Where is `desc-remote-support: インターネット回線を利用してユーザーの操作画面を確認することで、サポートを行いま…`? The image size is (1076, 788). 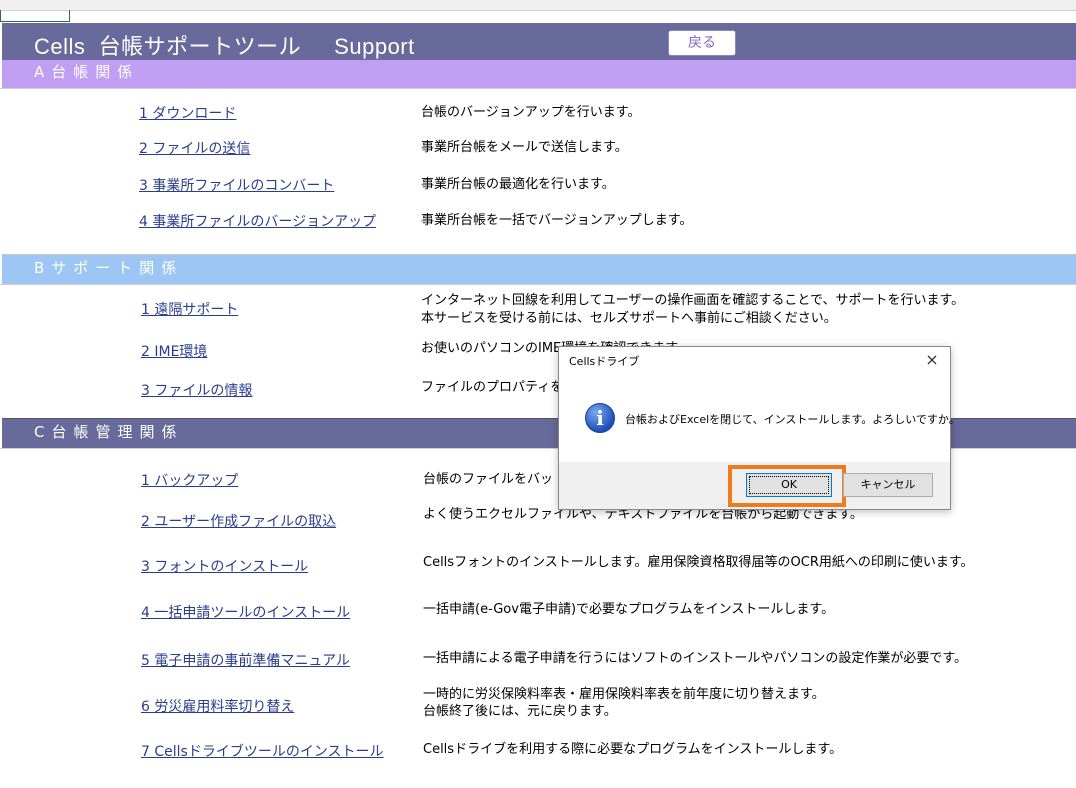
desc-remote-support: インターネット回線を利用してユーザーの操作画面を確認することで、サポートを行いま… is located at coordinates (693, 300).